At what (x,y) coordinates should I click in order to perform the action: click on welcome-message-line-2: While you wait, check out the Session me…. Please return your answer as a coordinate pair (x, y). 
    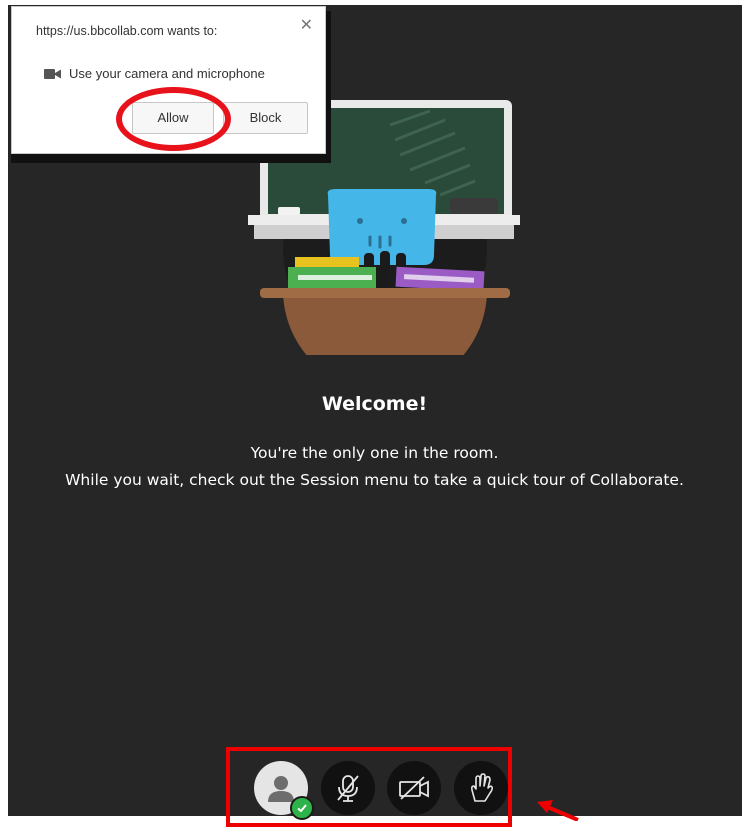
    Looking at the image, I should click on (374, 480).